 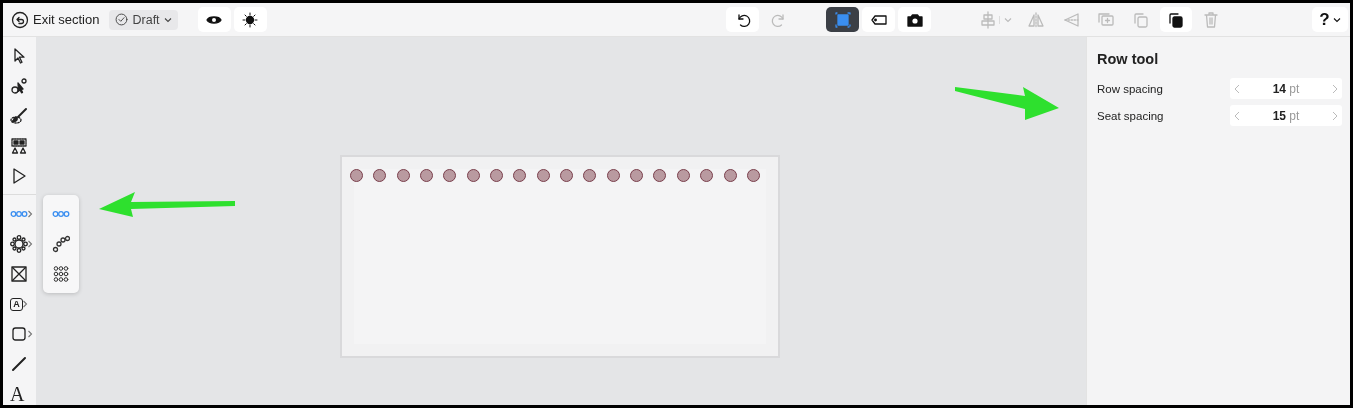 I want to click on sun-icon, so click(x=250, y=19).